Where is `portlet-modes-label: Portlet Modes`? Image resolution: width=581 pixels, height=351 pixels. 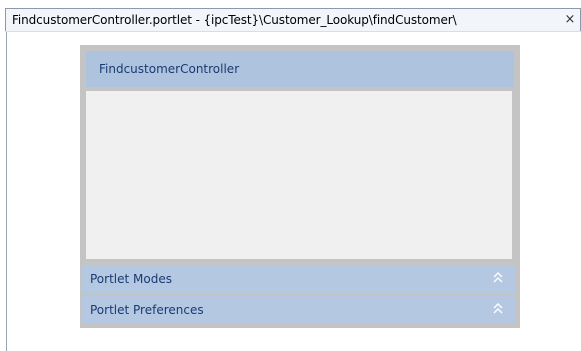 portlet-modes-label: Portlet Modes is located at coordinates (131, 279).